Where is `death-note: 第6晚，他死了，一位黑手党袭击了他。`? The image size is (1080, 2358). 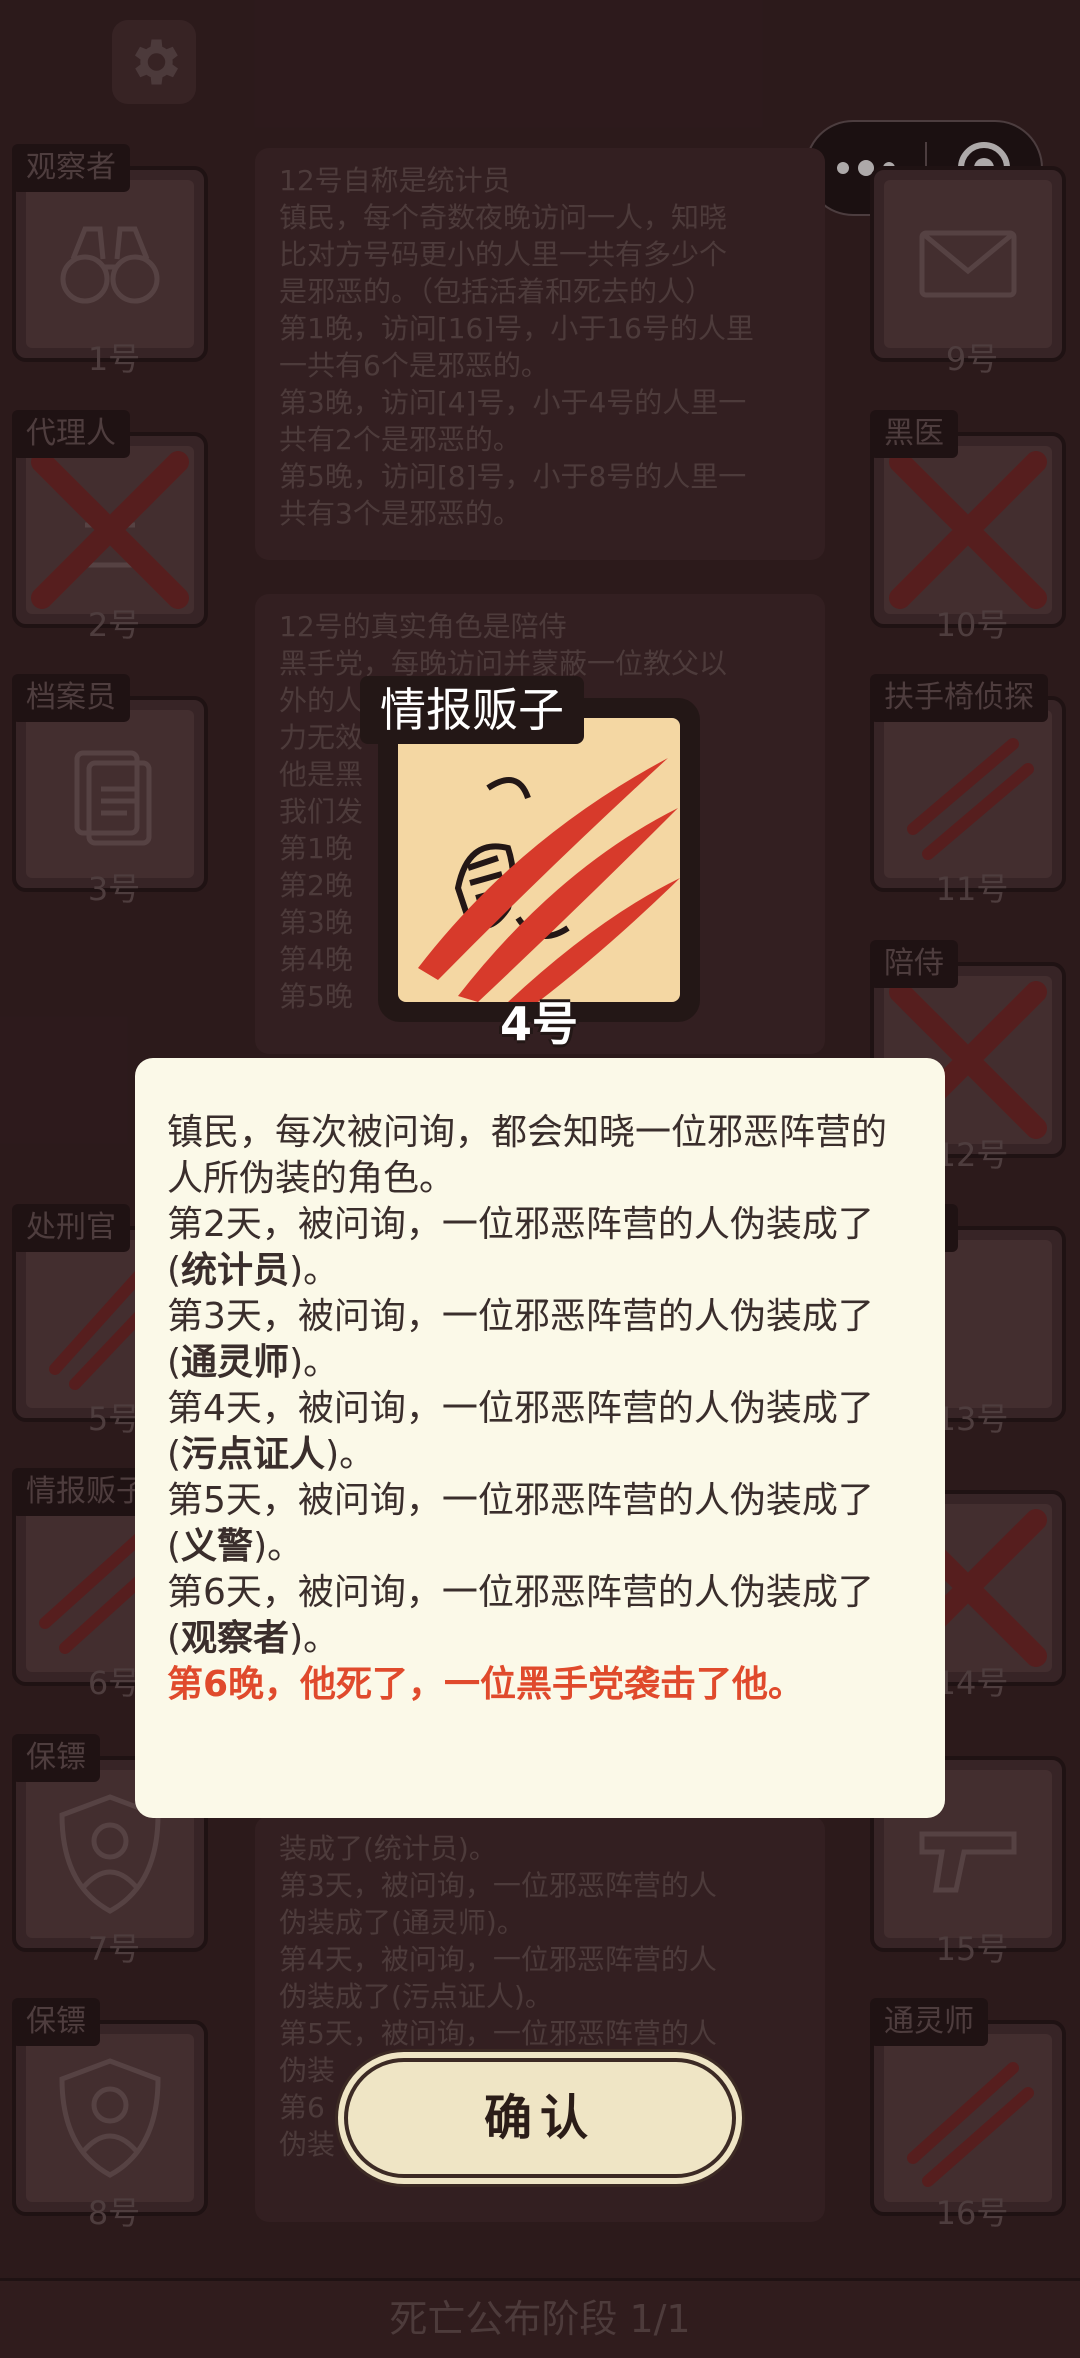 death-note: 第6晚，他死了，一位黑手党袭击了他。 is located at coordinates (486, 1684).